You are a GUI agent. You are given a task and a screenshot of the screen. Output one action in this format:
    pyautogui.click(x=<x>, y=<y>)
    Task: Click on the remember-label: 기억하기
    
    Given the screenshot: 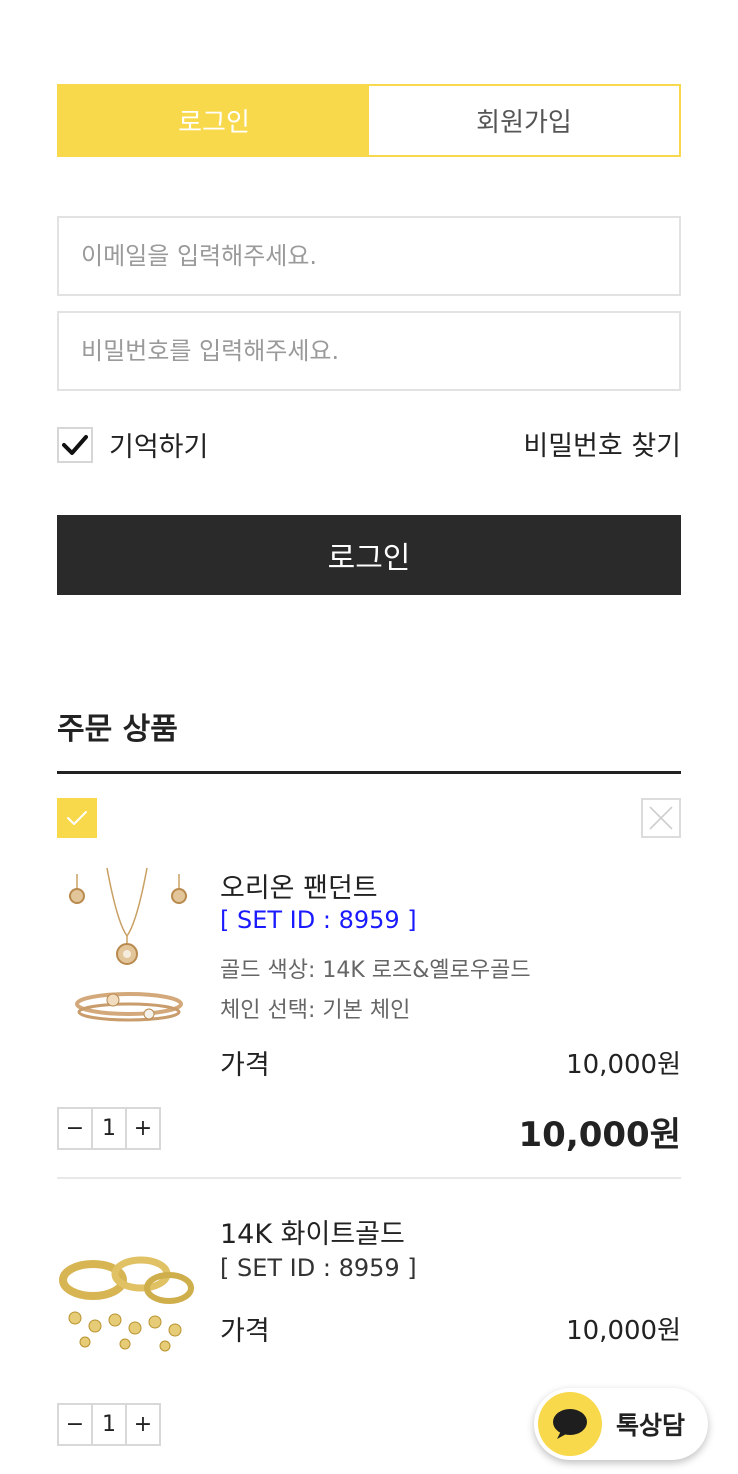 What is the action you would take?
    pyautogui.click(x=159, y=447)
    